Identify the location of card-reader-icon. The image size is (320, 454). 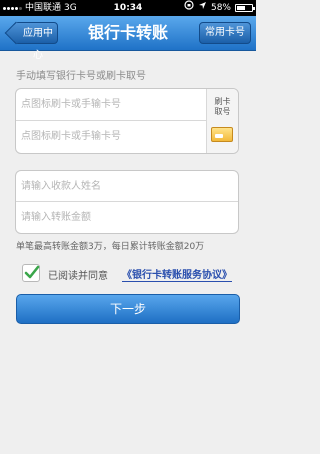
(222, 134).